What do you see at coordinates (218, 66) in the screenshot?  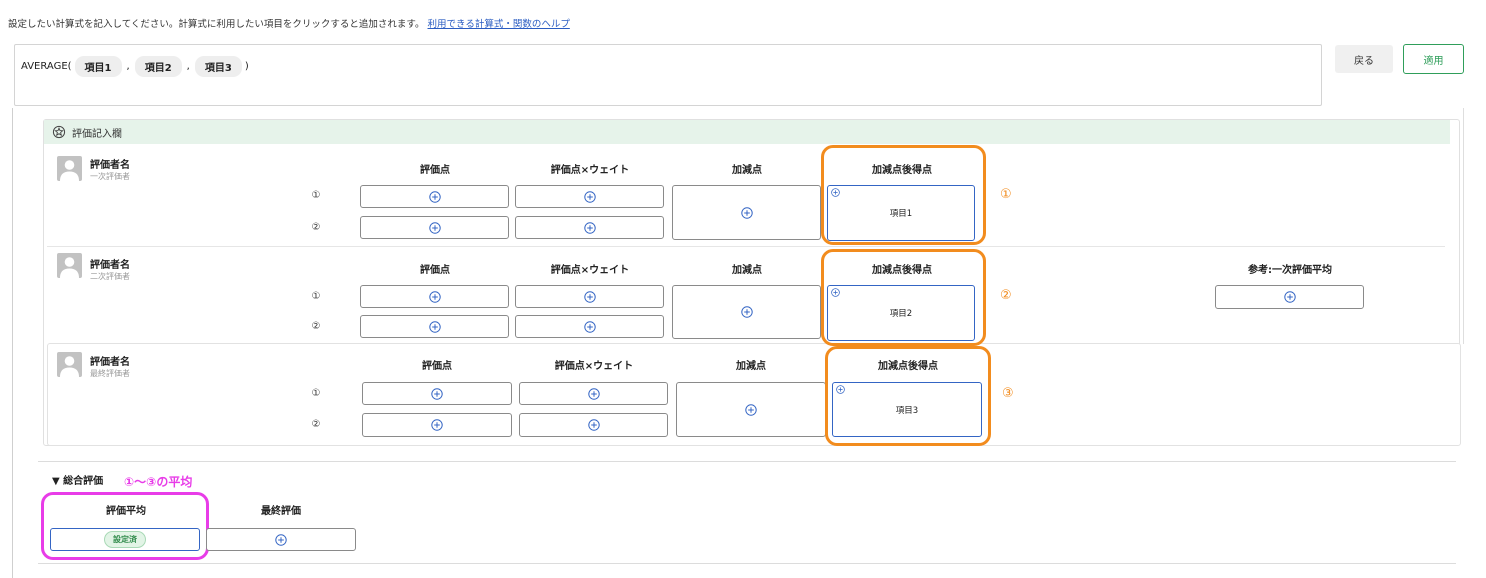 I see `formula-chip-item3: 項目3` at bounding box center [218, 66].